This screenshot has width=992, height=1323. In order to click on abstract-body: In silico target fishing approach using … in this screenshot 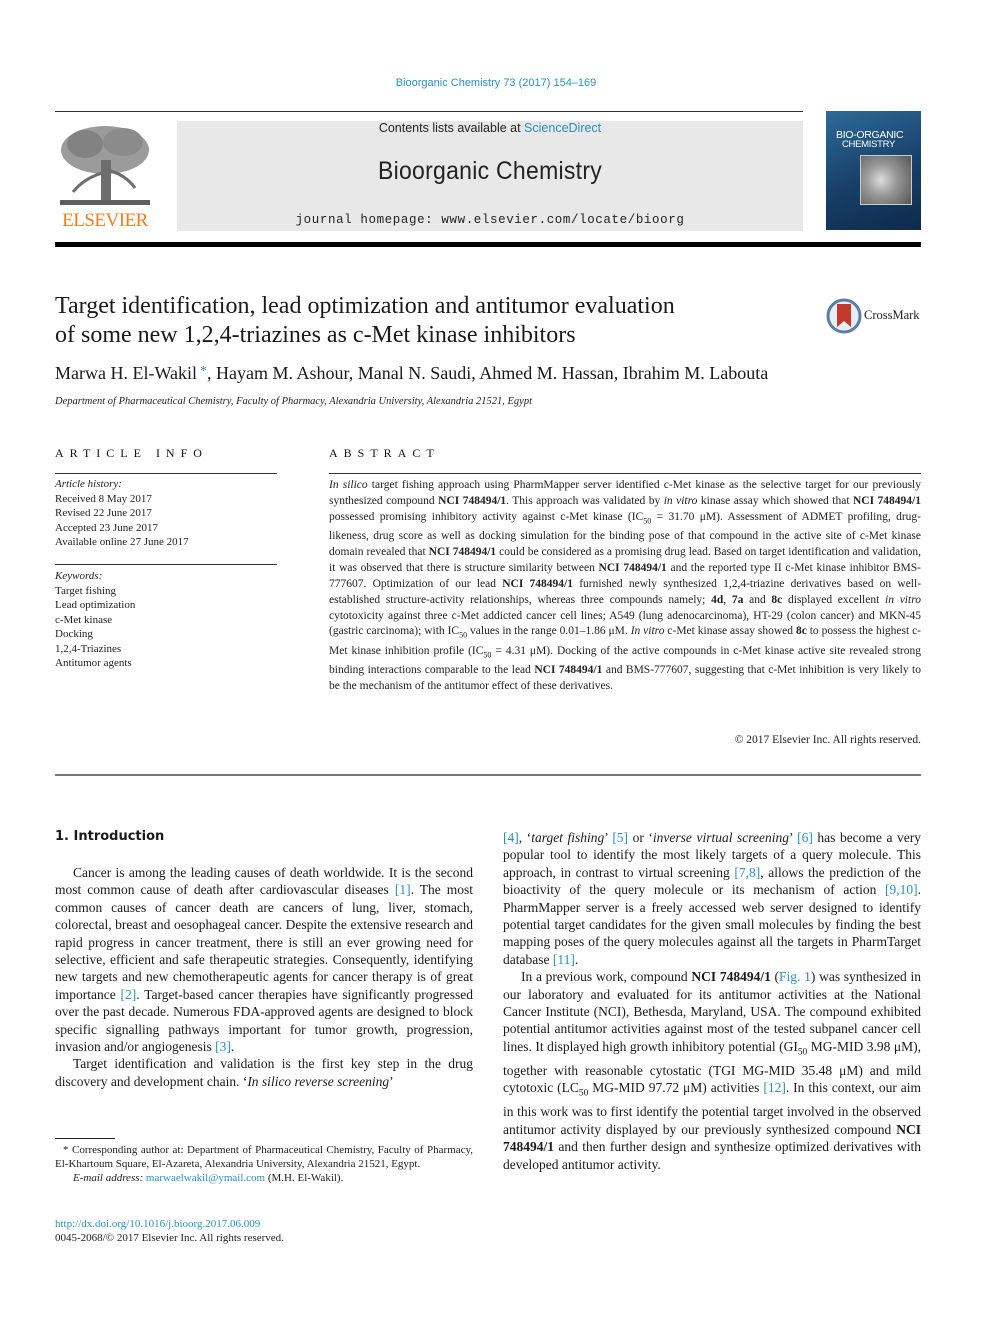, I will do `click(625, 586)`.